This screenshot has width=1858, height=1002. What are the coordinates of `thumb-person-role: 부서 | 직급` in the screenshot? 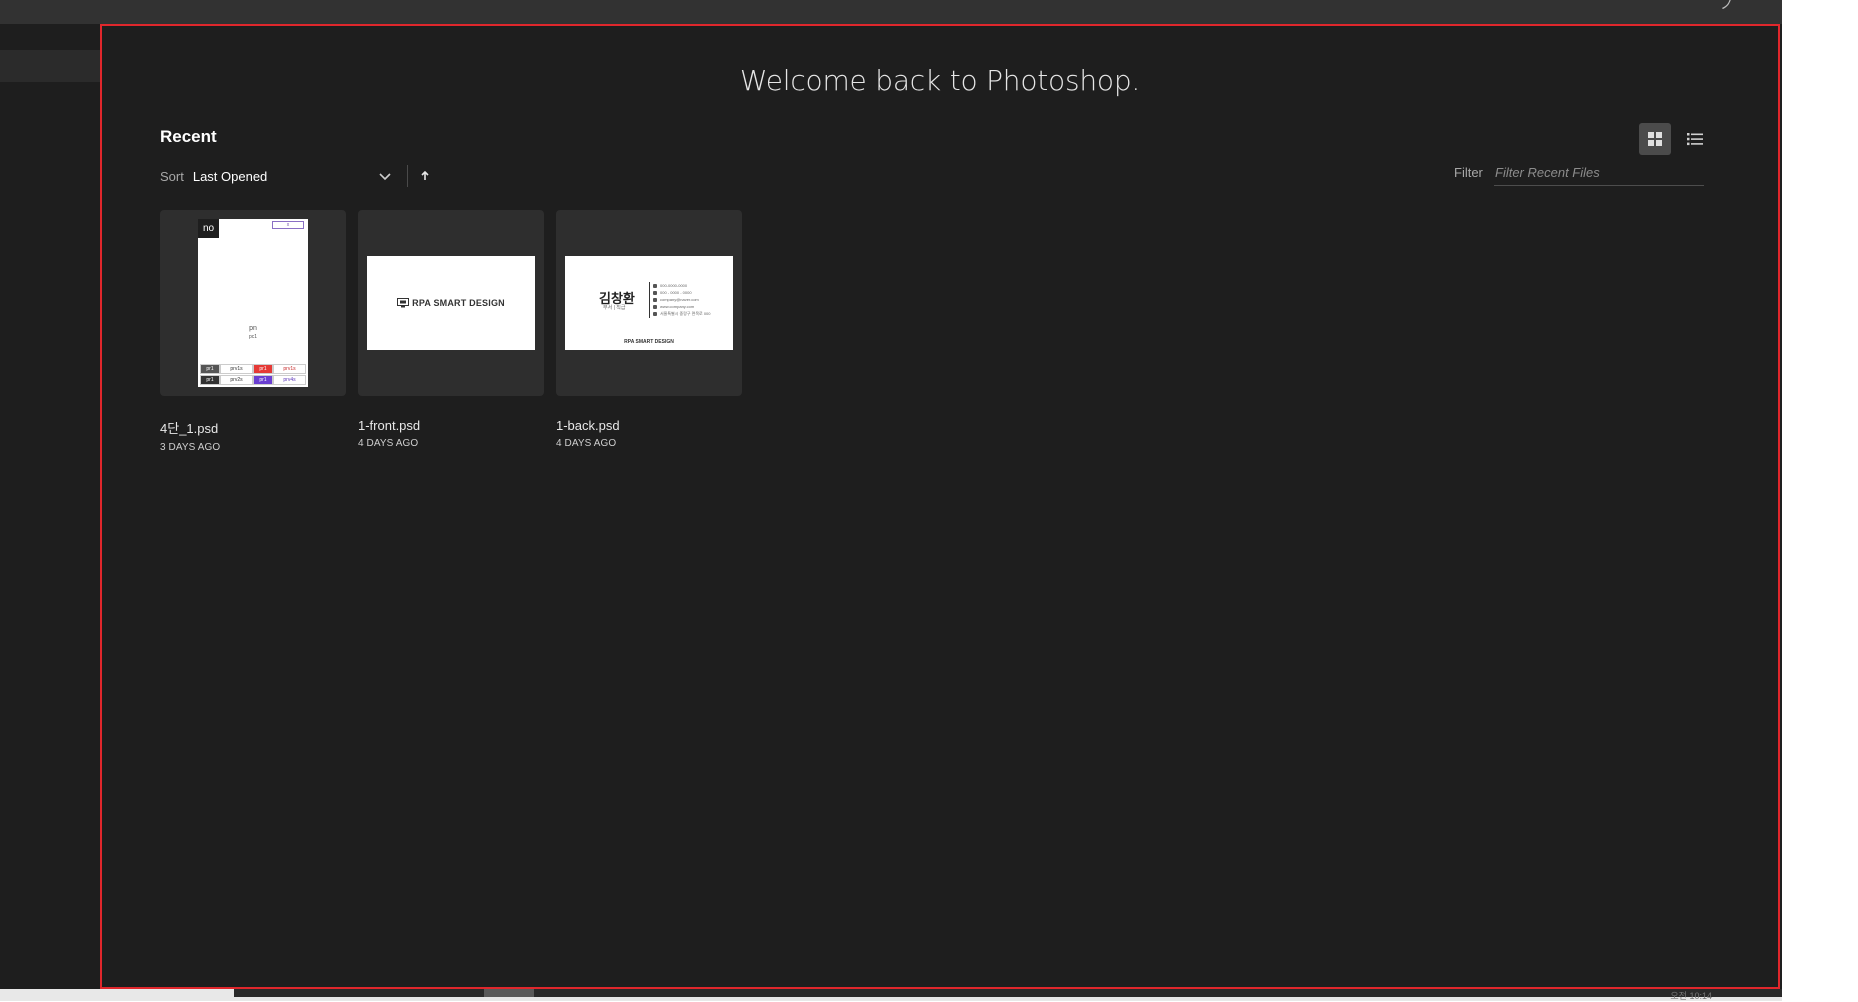 It's located at (614, 308).